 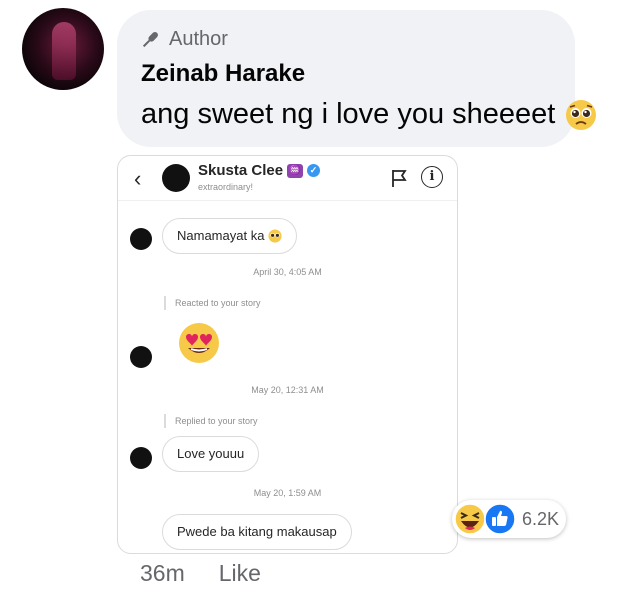 What do you see at coordinates (295, 170) in the screenshot?
I see `aquarius-icon: ♒` at bounding box center [295, 170].